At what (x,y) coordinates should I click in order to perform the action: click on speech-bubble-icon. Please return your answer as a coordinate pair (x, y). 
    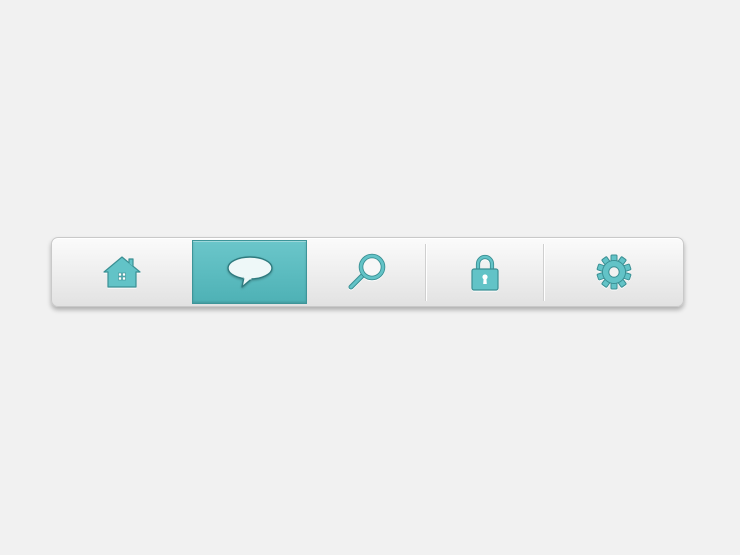
    Looking at the image, I should click on (250, 272).